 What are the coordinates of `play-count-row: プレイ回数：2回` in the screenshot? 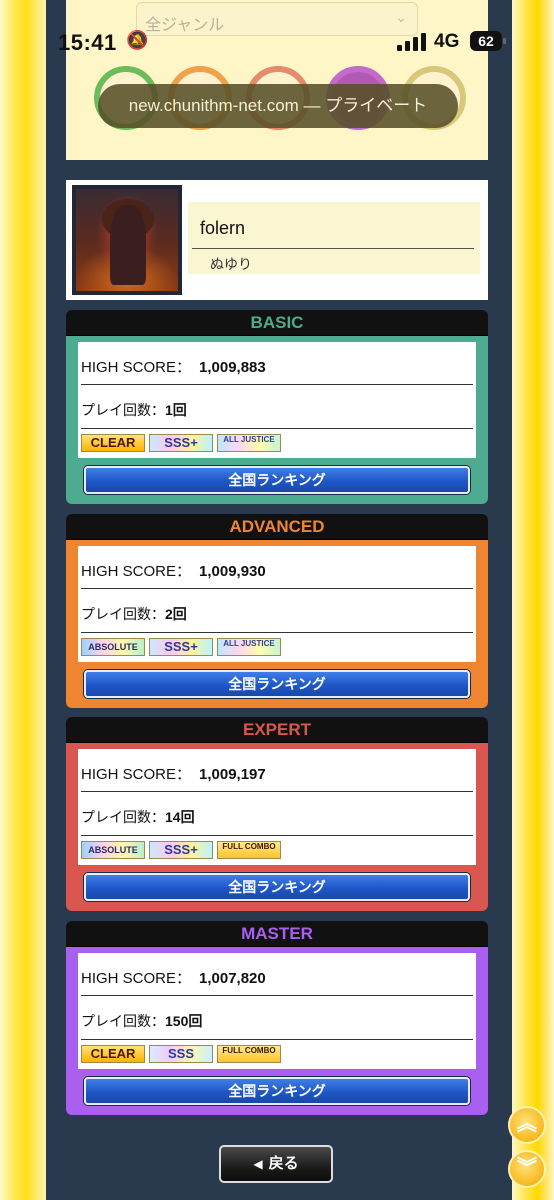 It's located at (134, 614).